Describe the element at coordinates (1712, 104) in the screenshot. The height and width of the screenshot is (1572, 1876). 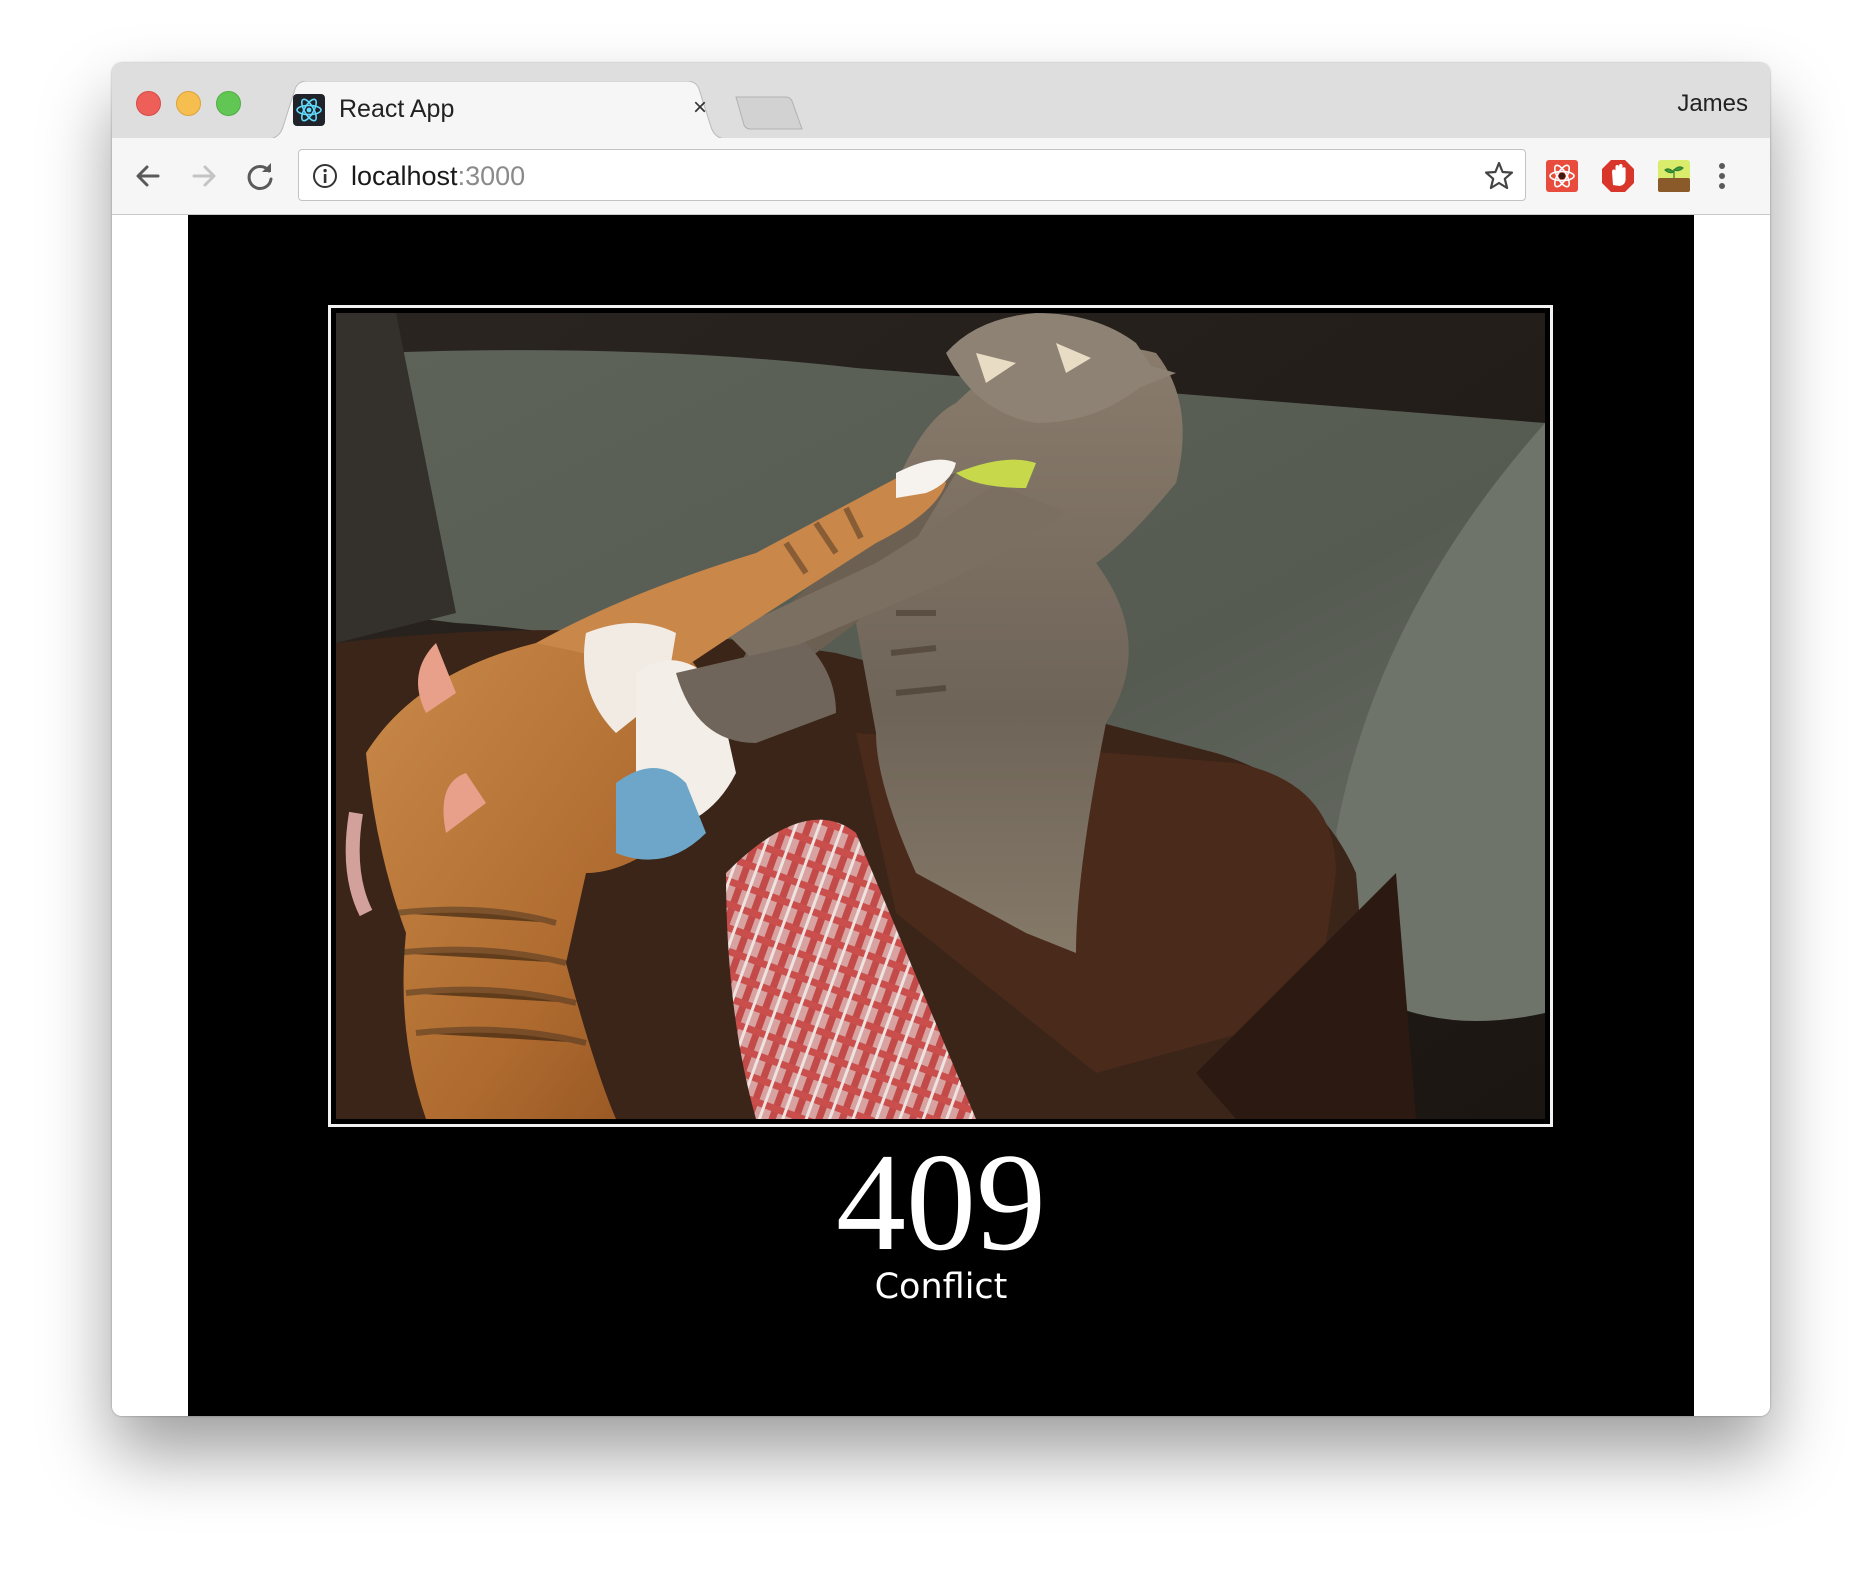
I see `profile-name: James` at that location.